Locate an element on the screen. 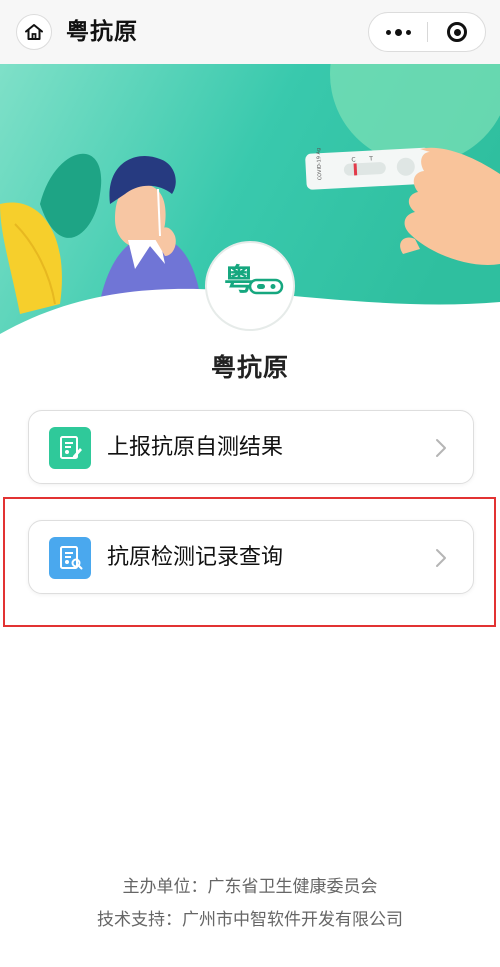 The width and height of the screenshot is (500, 967). report-result-card: 上报抗原自测结果 is located at coordinates (251, 447).